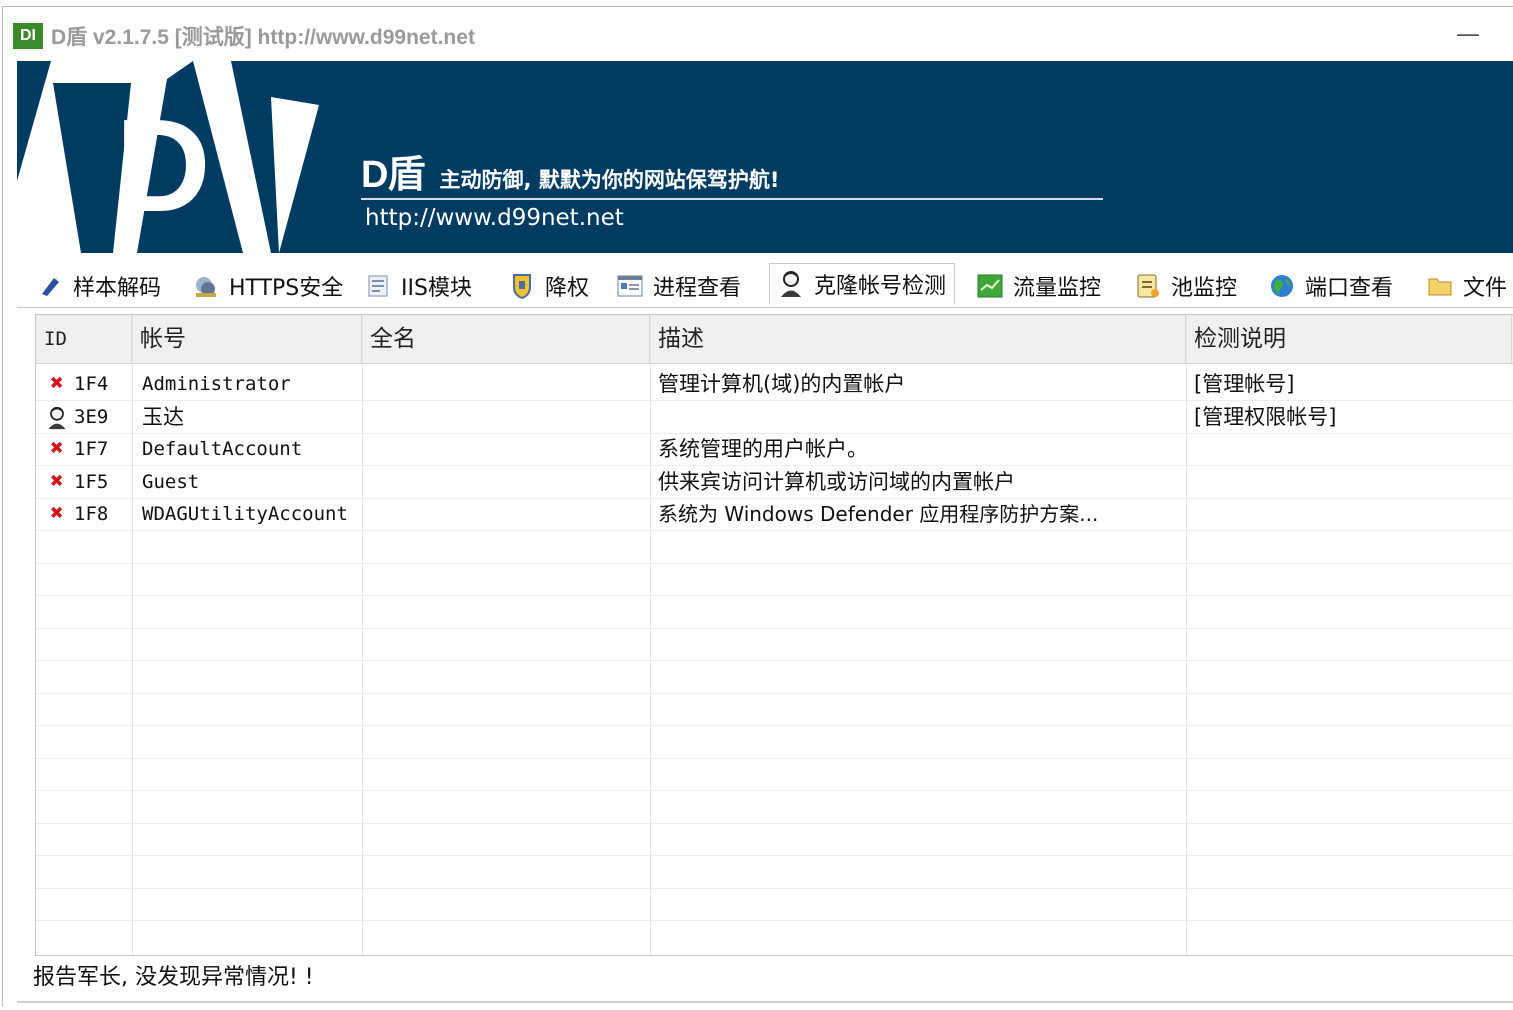 The image size is (1513, 1010). What do you see at coordinates (1349, 339) in the screenshot?
I see `column-header-check-note: 检测说明` at bounding box center [1349, 339].